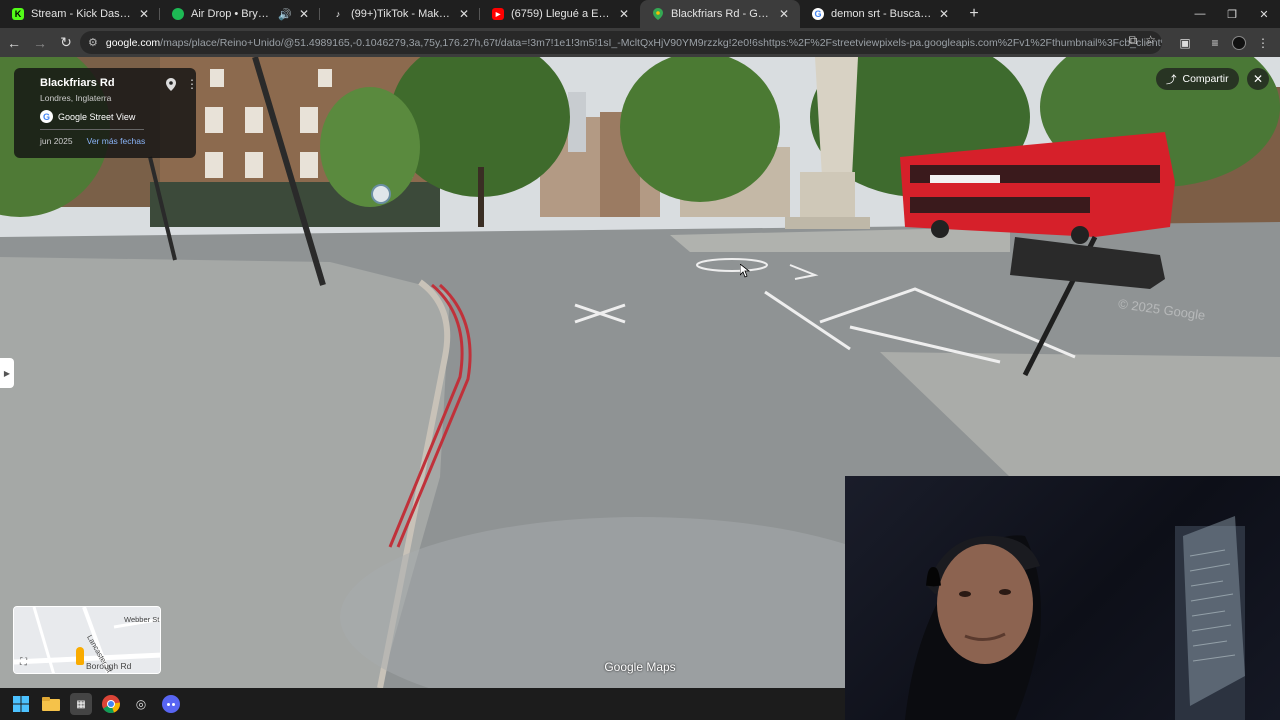 The image size is (1280, 720). Describe the element at coordinates (40, 43) in the screenshot. I see `forward-icon: →` at that location.